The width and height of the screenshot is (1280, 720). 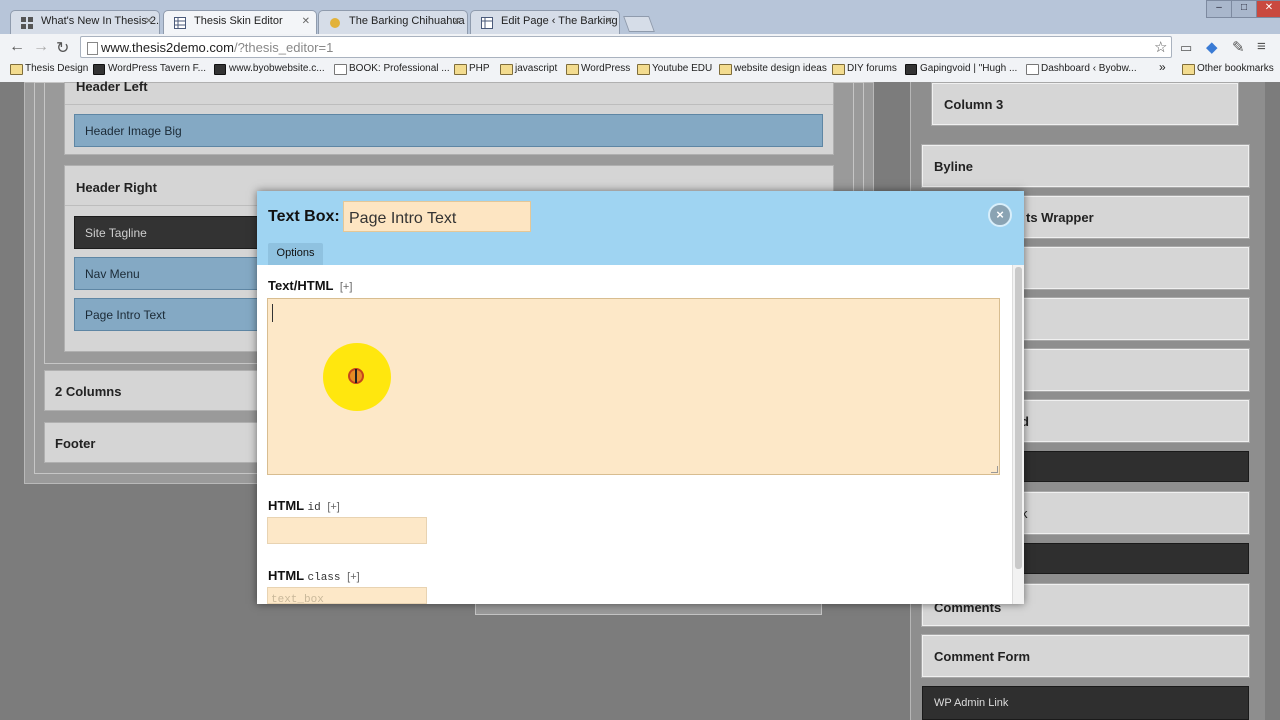 What do you see at coordinates (75, 443) in the screenshot?
I see `footer-label: Footer` at bounding box center [75, 443].